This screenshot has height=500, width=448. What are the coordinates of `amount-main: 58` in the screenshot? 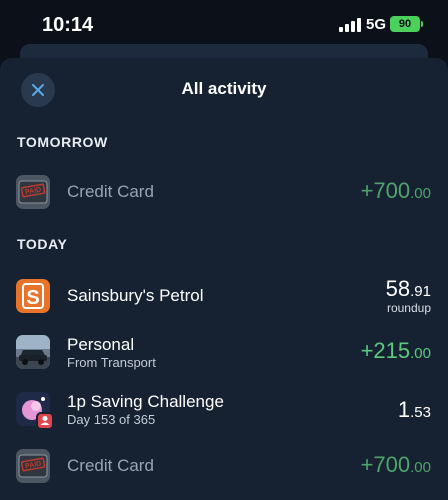 It's located at (398, 288).